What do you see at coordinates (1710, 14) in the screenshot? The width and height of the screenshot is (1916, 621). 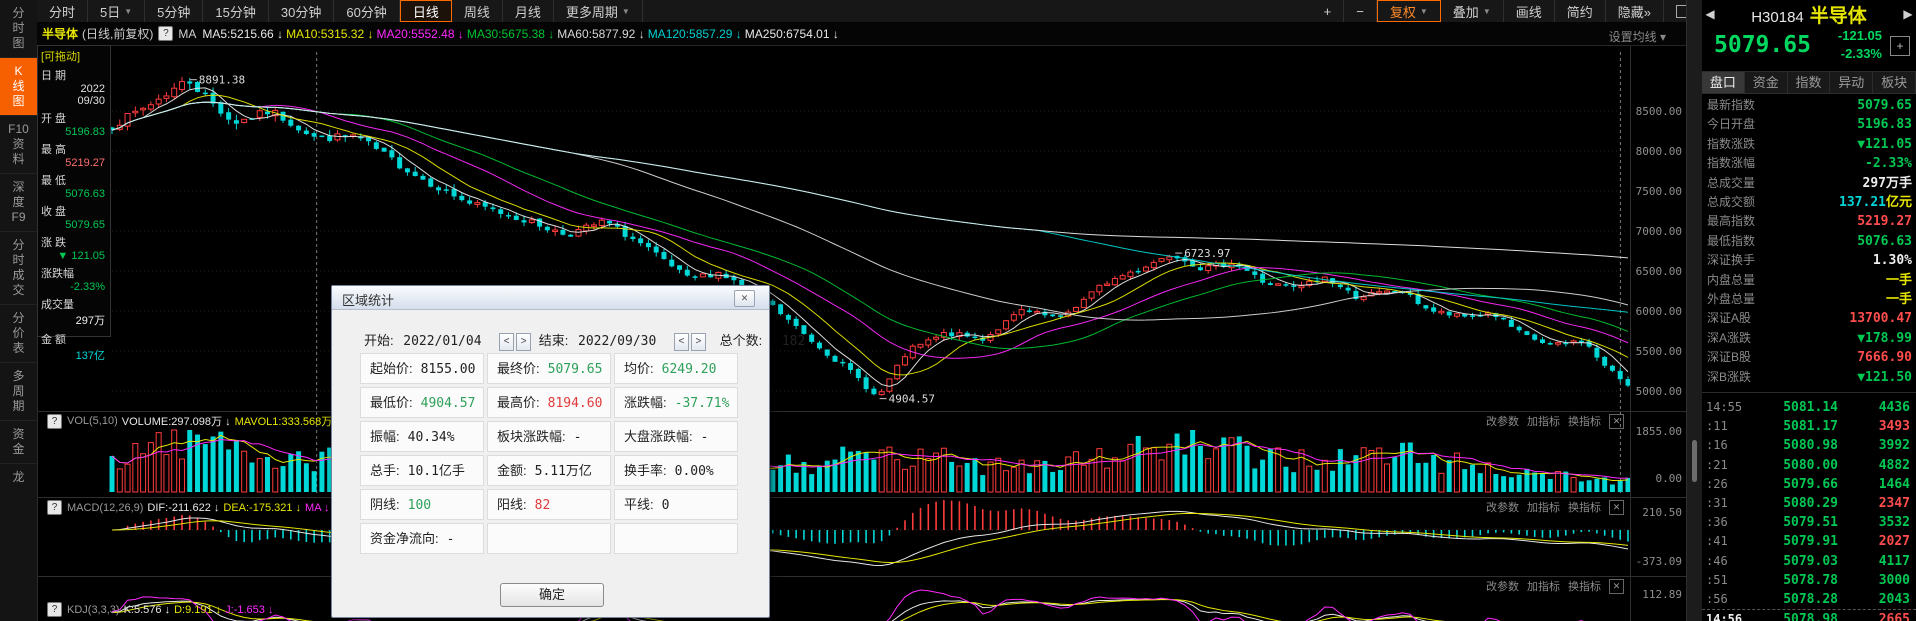 I see `prev-symbol-button: ◀` at bounding box center [1710, 14].